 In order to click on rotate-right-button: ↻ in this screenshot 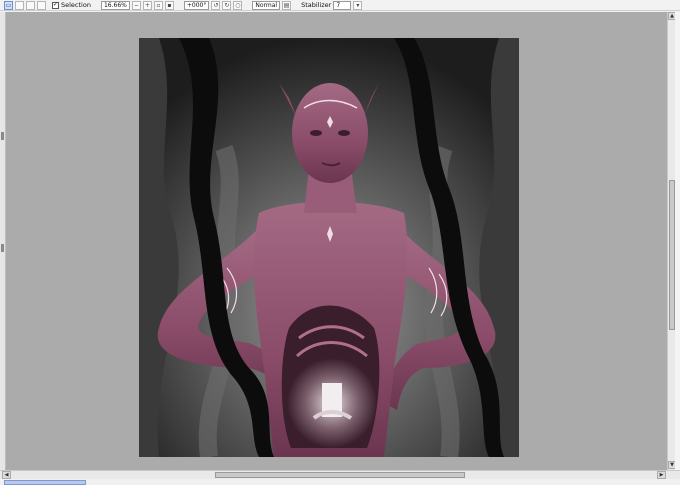, I will do `click(227, 5)`.